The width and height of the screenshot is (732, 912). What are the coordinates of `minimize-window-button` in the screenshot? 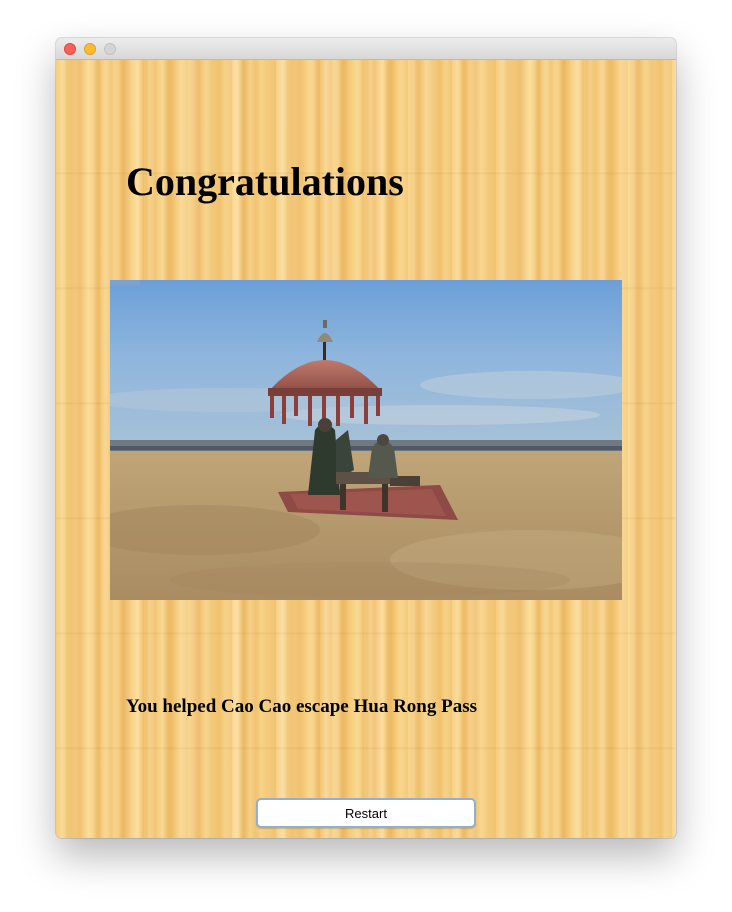 It's located at (90, 49).